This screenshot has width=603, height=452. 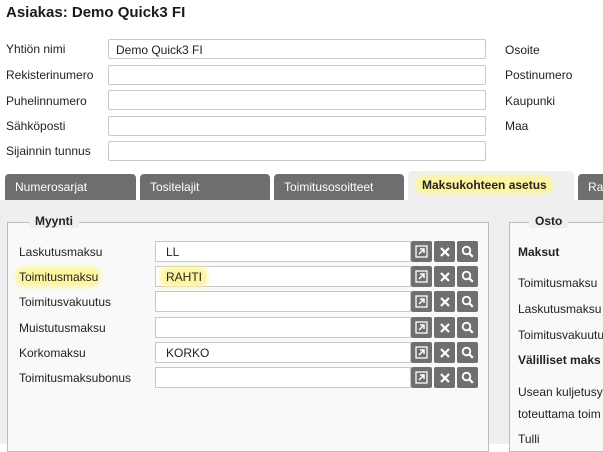 What do you see at coordinates (283, 301) in the screenshot?
I see `delivery-insurance-input` at bounding box center [283, 301].